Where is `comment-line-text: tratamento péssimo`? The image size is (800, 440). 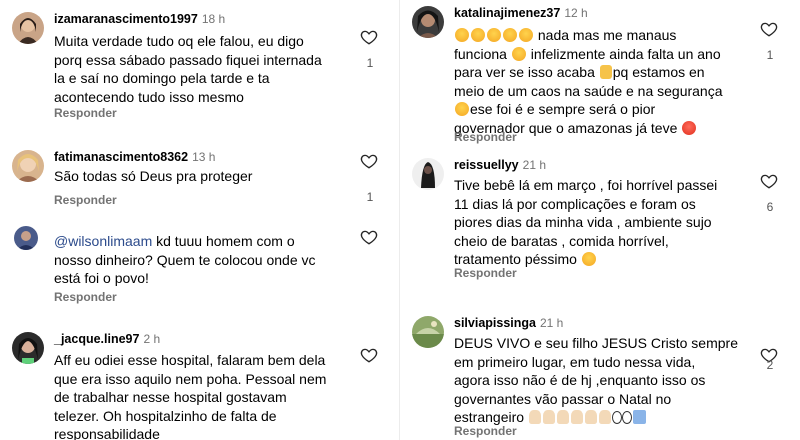
comment-line-text: tratamento péssimo is located at coordinates (515, 259).